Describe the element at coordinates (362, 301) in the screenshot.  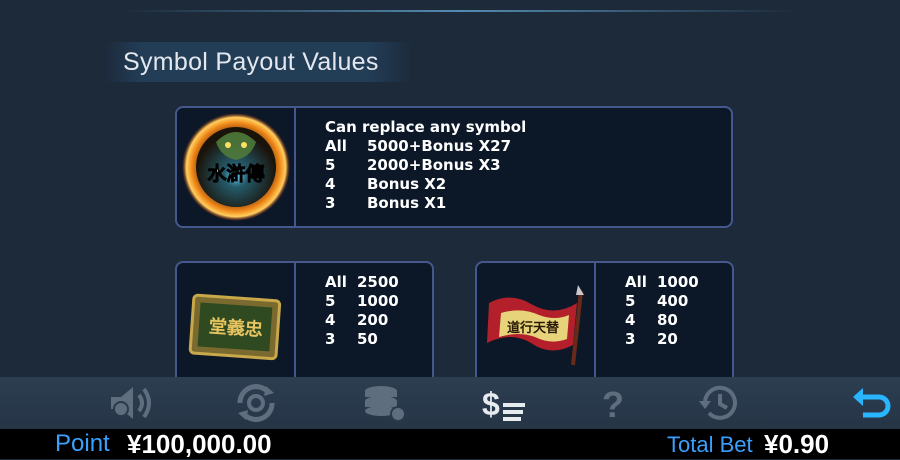
I see `payout-row: 5 1000` at that location.